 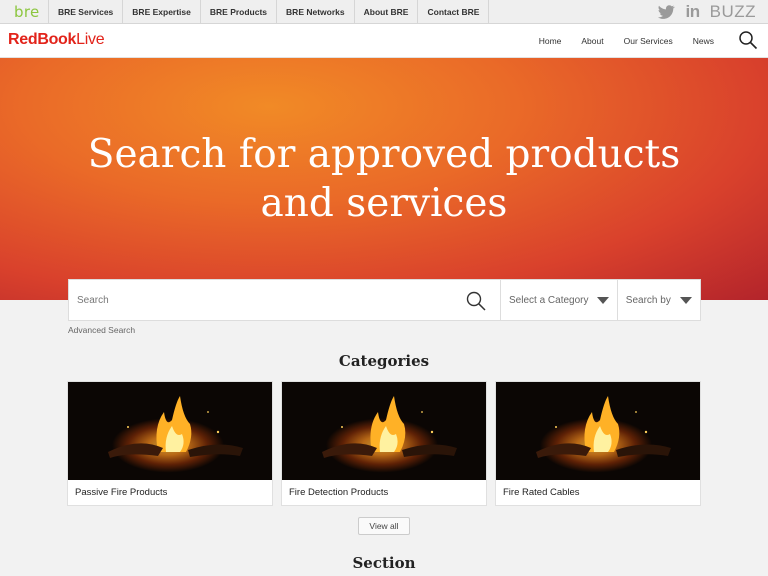 I want to click on topnav-about-bre: About BRE, so click(x=385, y=11).